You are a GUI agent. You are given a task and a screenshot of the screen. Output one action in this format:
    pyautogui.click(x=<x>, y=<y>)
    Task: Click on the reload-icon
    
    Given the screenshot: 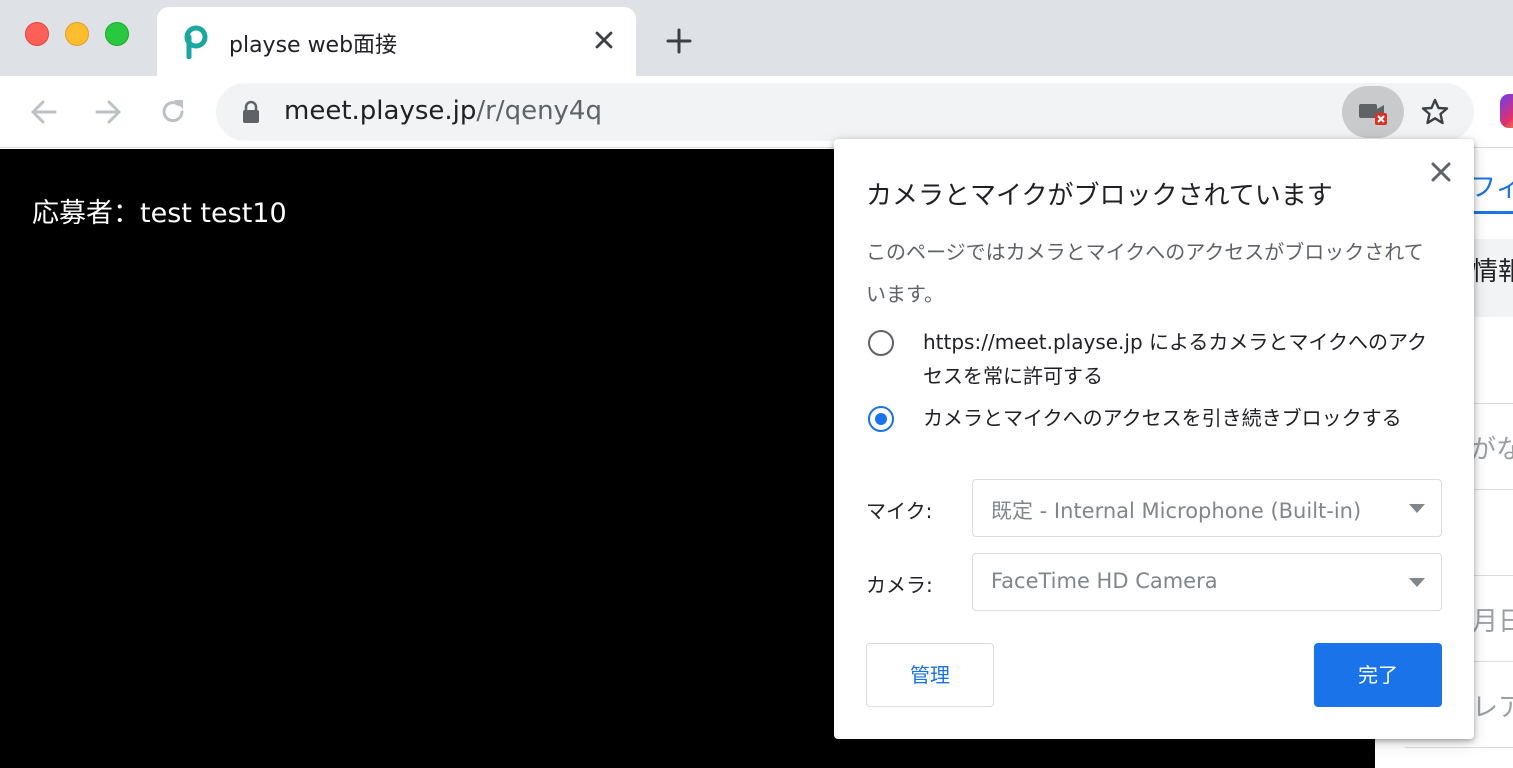 What is the action you would take?
    pyautogui.click(x=173, y=112)
    